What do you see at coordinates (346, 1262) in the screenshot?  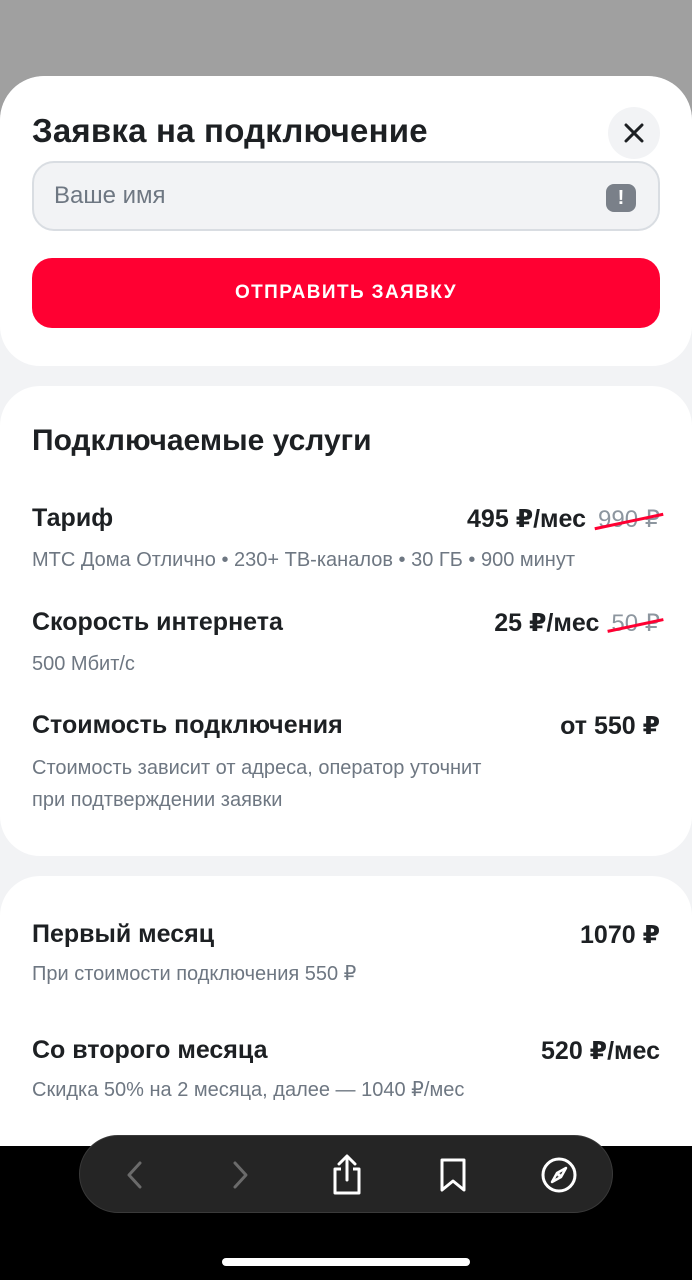 I see `home-indicator` at bounding box center [346, 1262].